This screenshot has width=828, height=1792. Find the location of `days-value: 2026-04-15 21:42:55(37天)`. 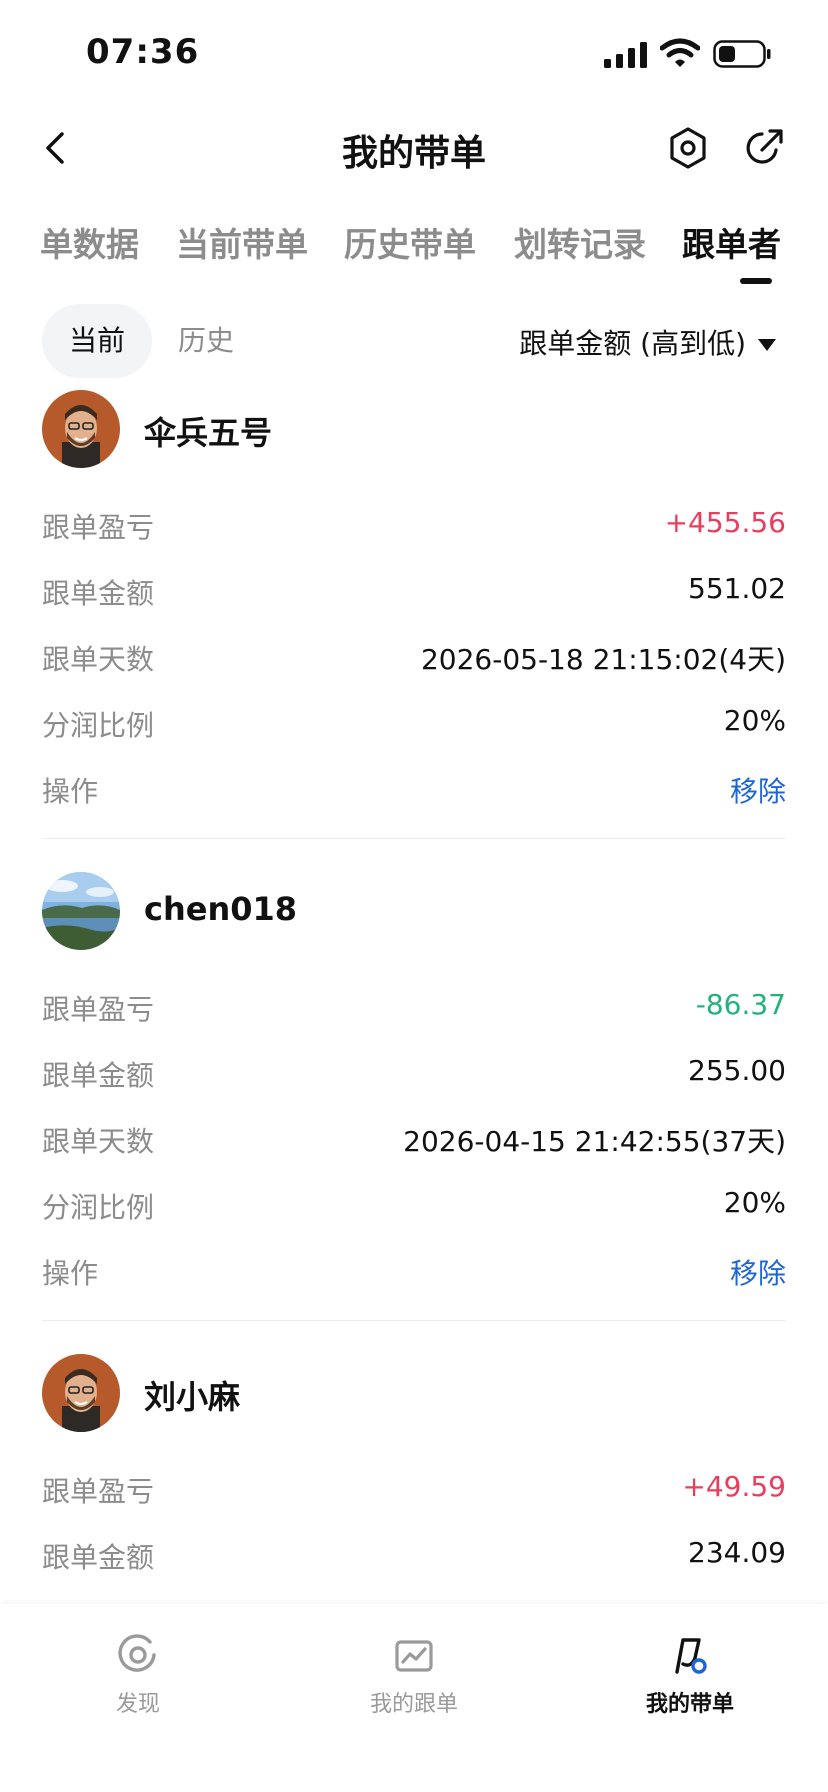

days-value: 2026-04-15 21:42:55(37天) is located at coordinates (594, 1141).